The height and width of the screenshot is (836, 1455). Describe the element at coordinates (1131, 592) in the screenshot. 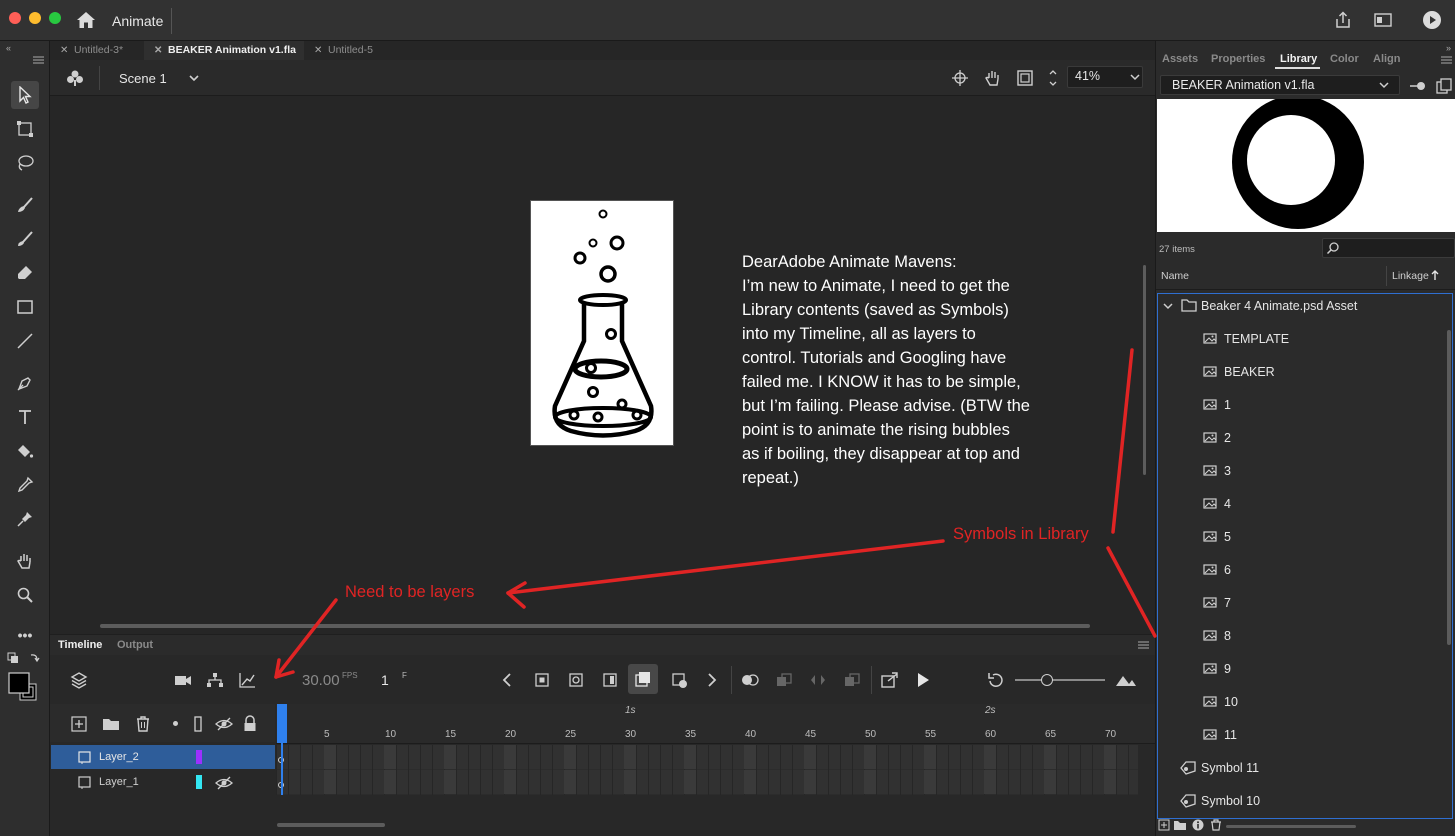

I see `arrow-to-library-bottom` at that location.